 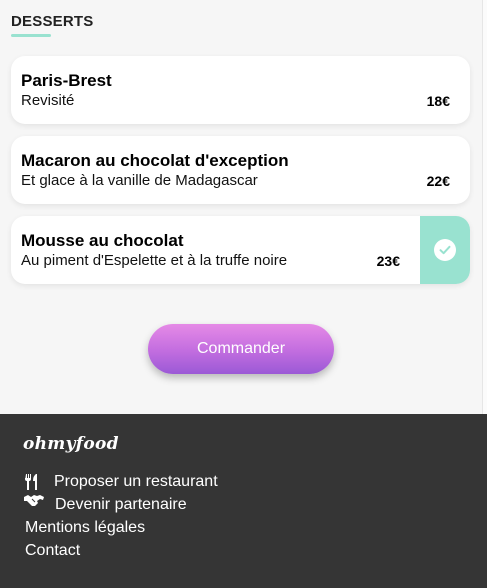 I want to click on selected-indicator, so click(x=445, y=250).